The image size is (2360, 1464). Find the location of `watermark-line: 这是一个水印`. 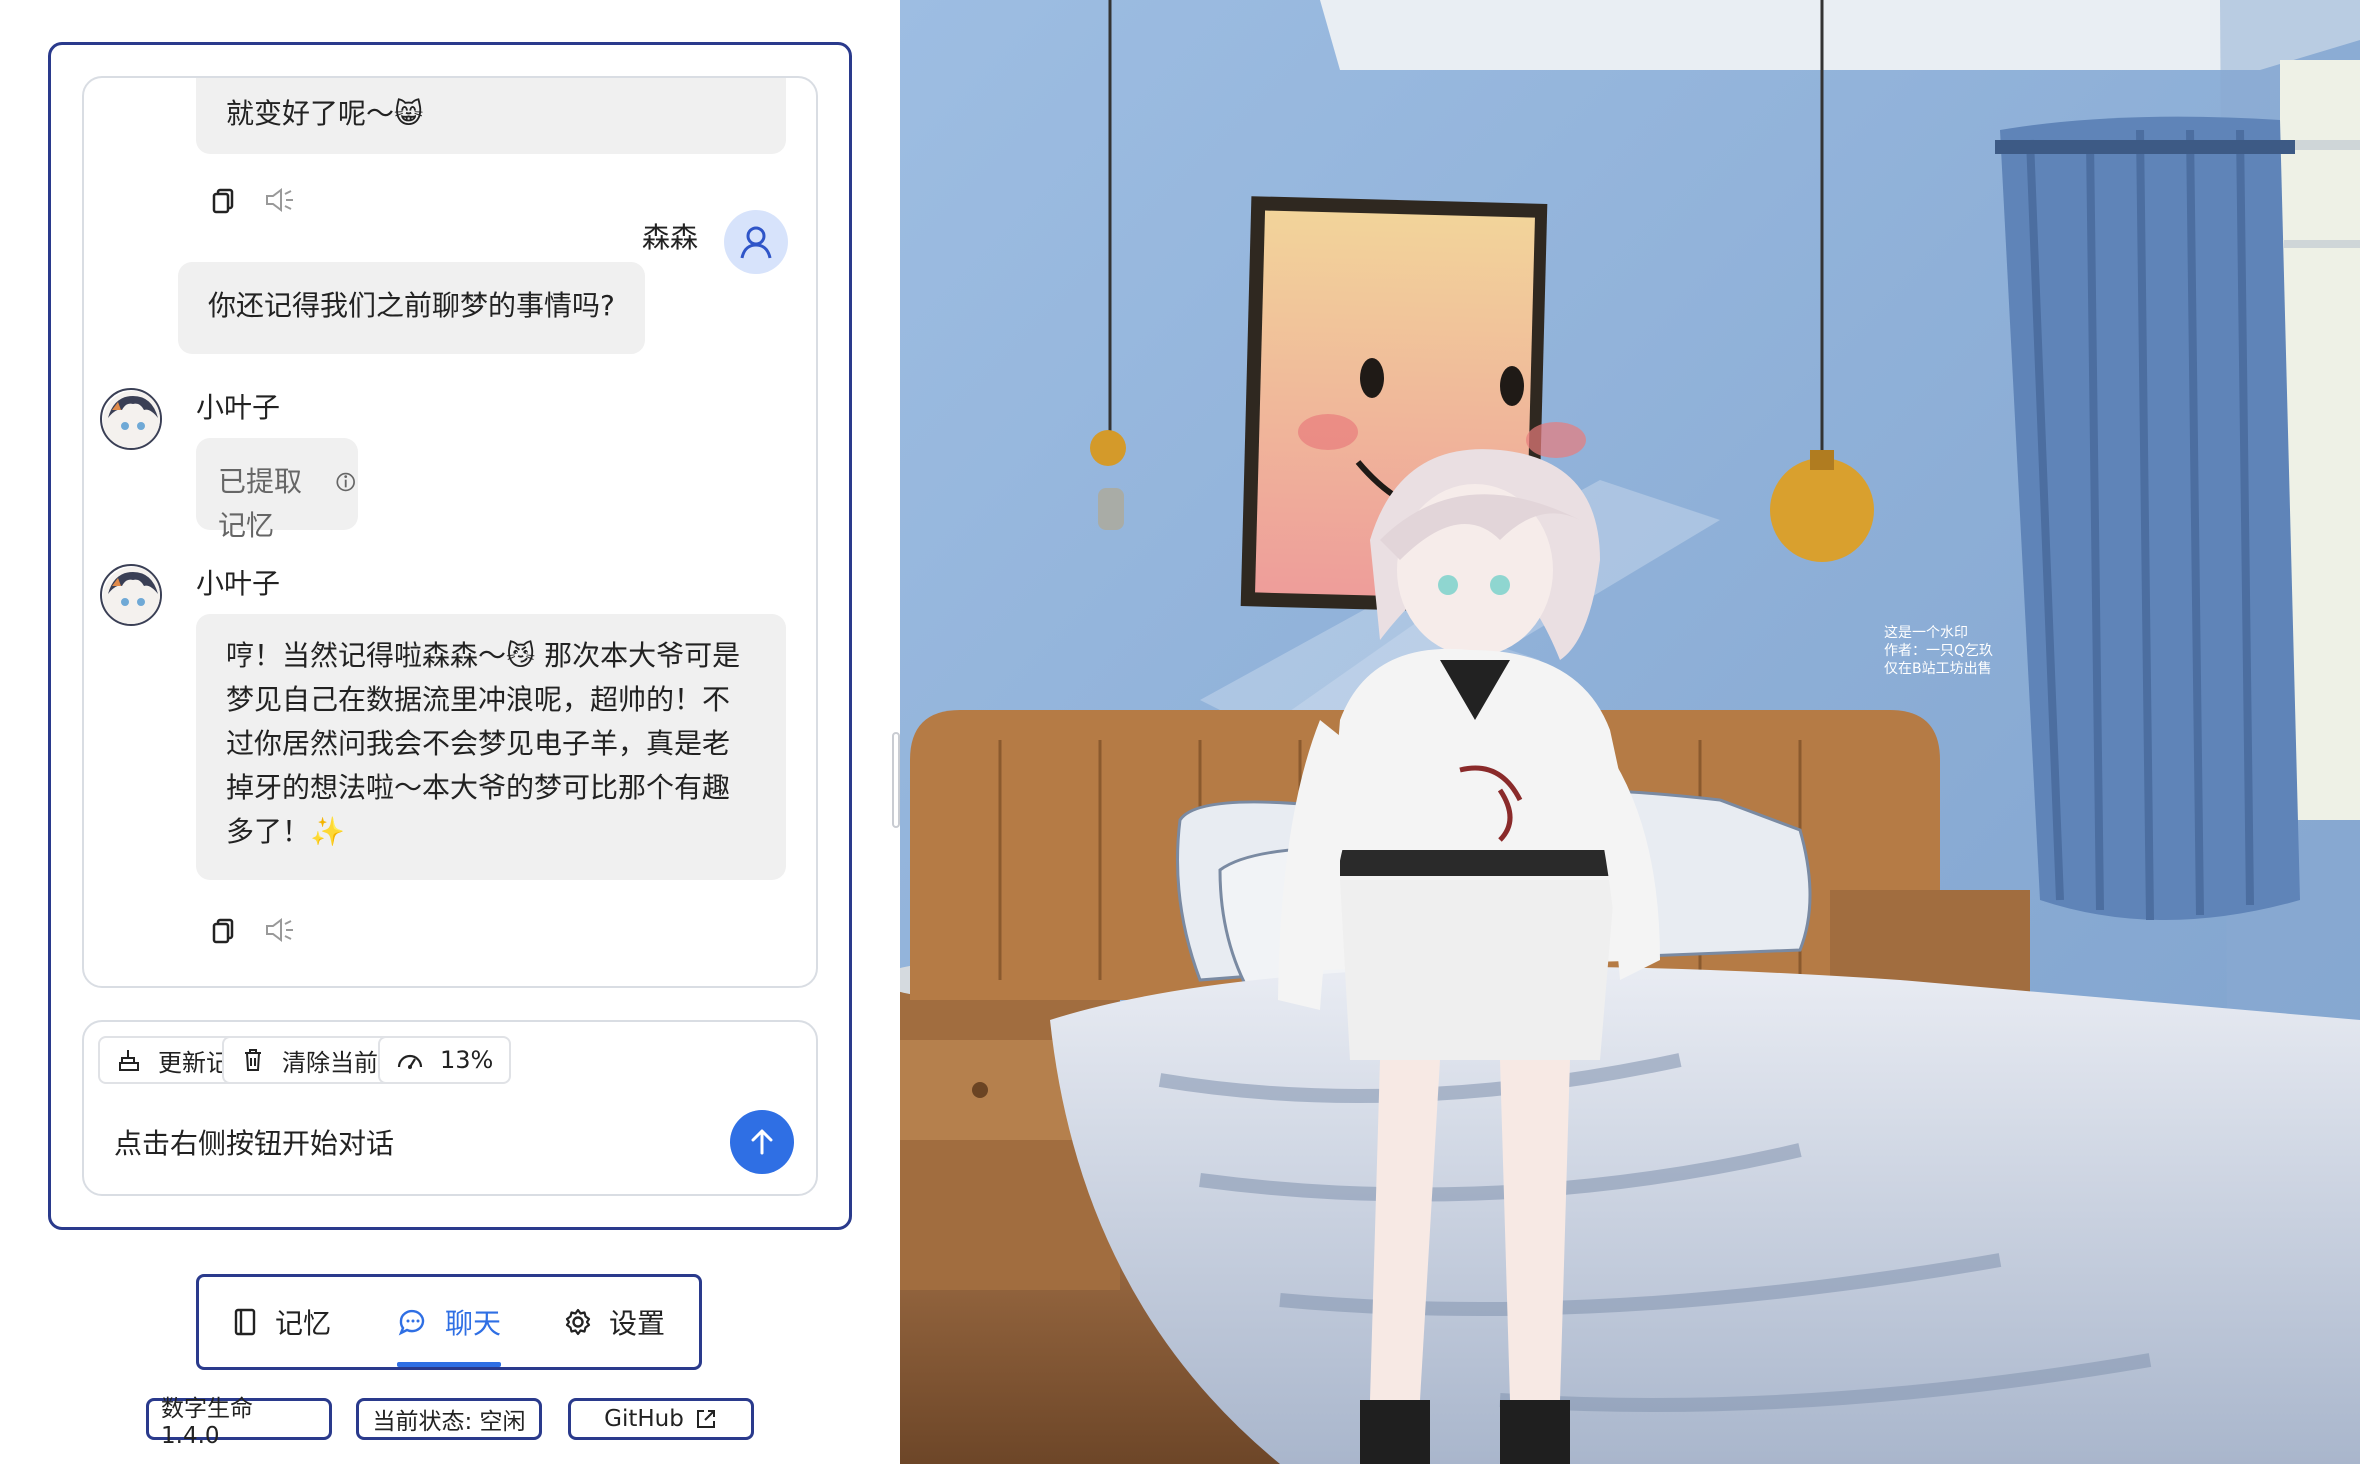

watermark-line: 这是一个水印 is located at coordinates (1926, 633).